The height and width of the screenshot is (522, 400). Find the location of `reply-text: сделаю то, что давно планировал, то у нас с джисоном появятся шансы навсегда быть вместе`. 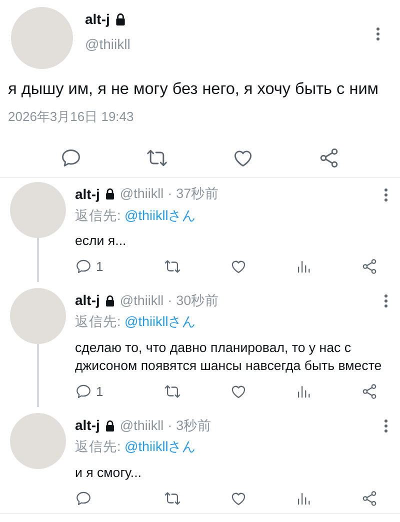

reply-text: сделаю то, что давно планировал, то у нас с джисоном появятся шансы навсегда быть вместе is located at coordinates (229, 357).